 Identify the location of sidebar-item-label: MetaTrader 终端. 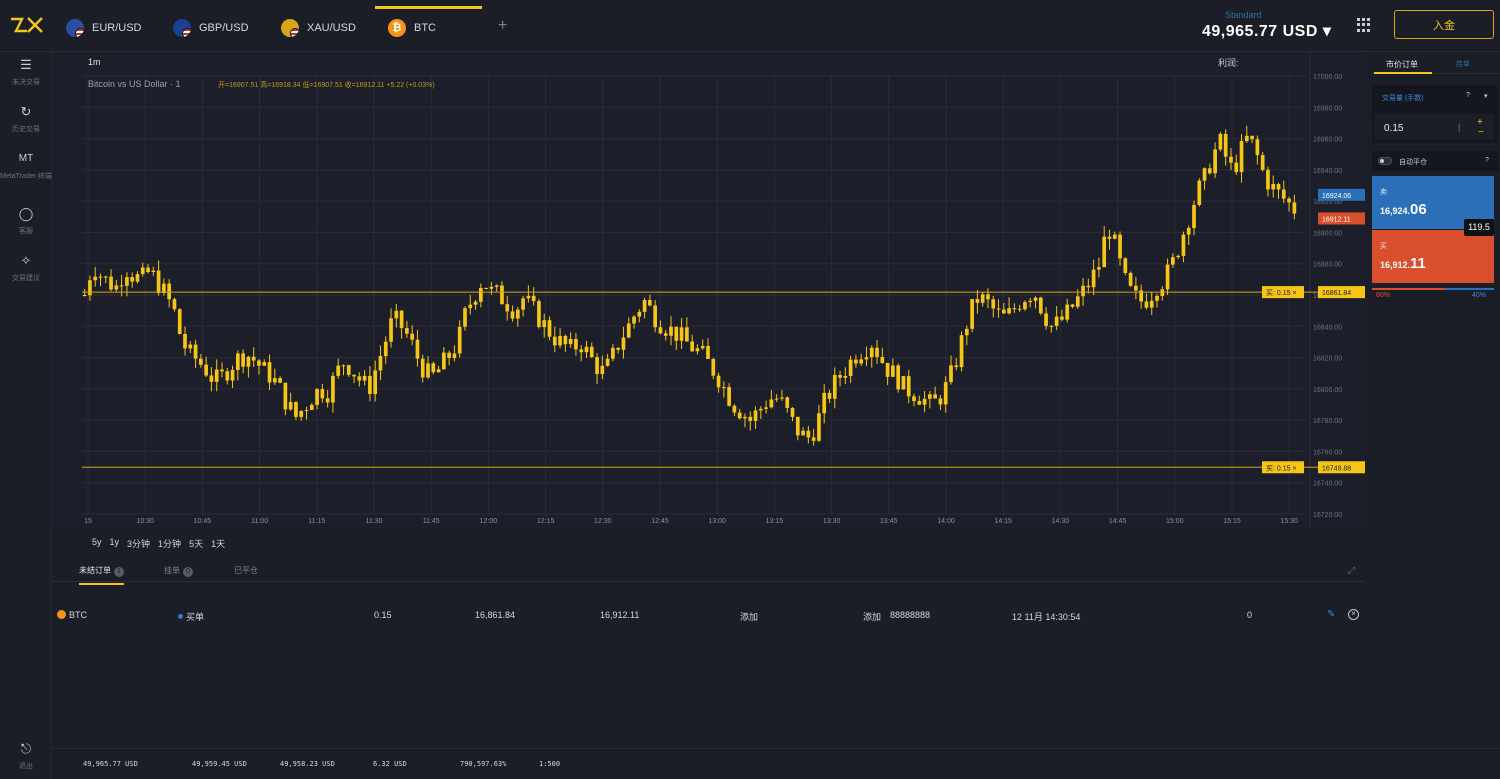
(26, 176).